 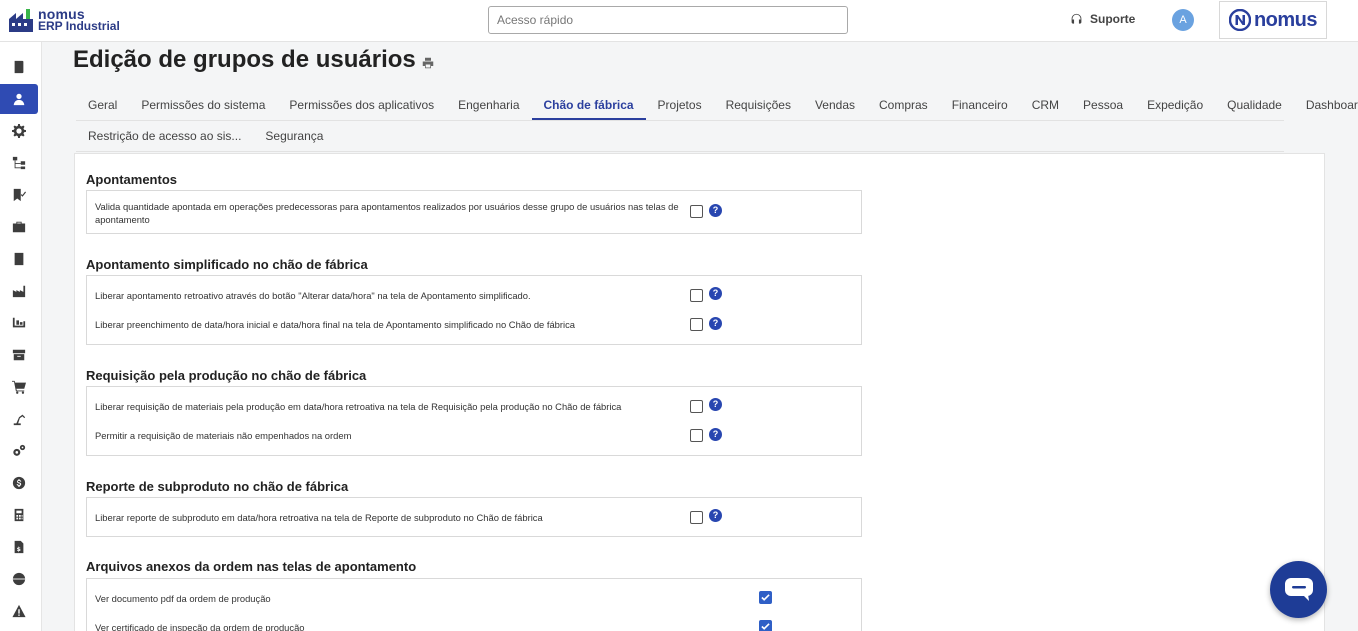 I want to click on sidebar-item-settings, so click(x=19, y=131).